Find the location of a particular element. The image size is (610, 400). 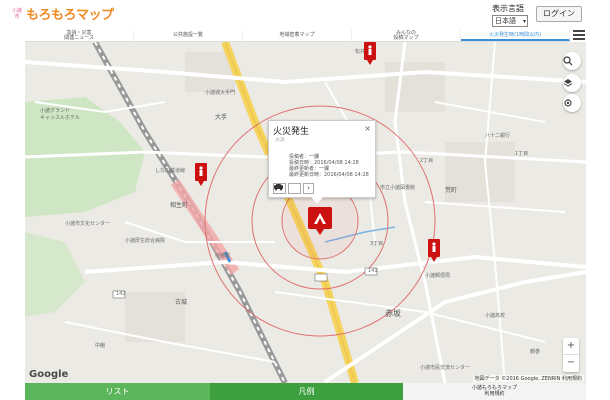

tab-community-map: 地域密着マップ is located at coordinates (297, 35).